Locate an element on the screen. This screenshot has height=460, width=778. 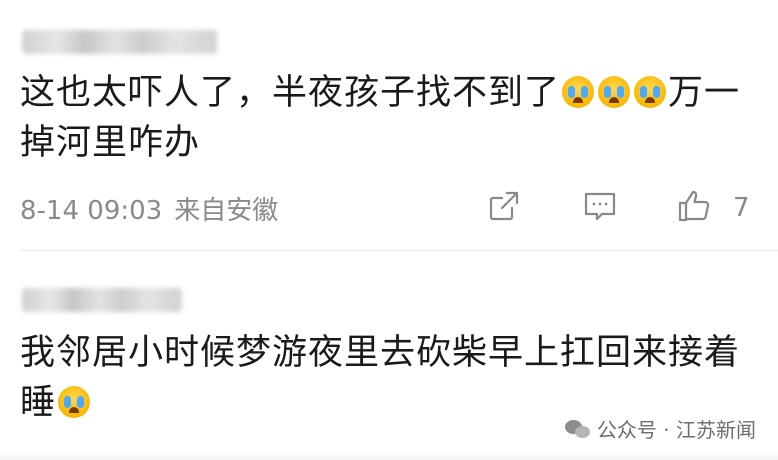
laughing-crying-face-icon is located at coordinates (74, 402).